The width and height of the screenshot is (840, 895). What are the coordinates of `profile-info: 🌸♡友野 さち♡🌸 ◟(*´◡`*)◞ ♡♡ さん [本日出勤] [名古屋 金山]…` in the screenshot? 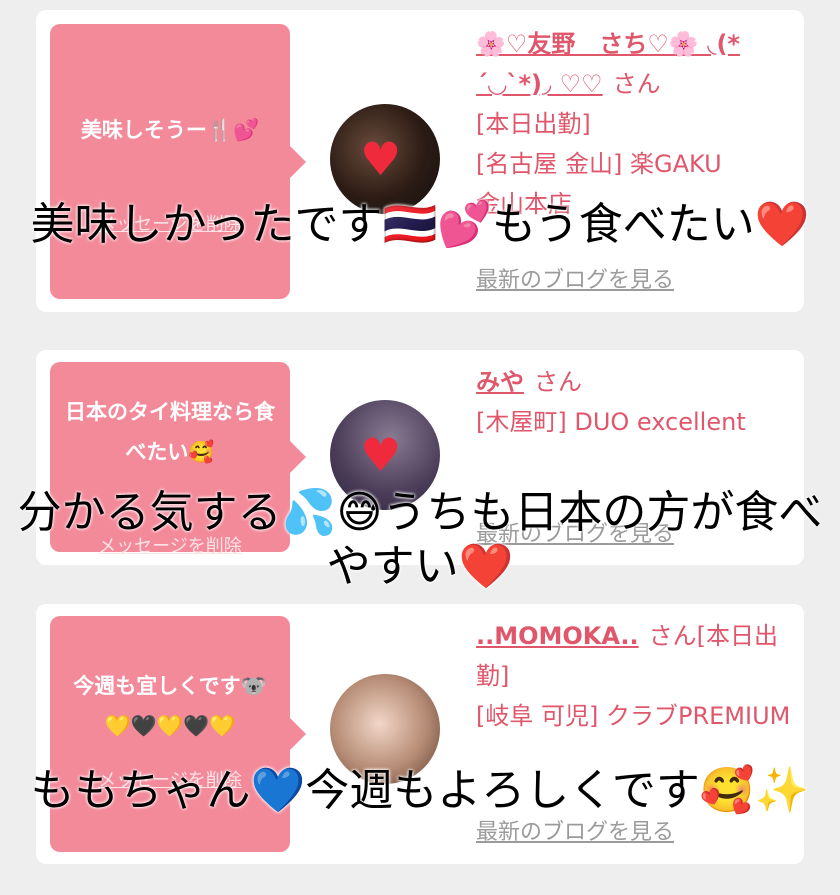 It's located at (636, 124).